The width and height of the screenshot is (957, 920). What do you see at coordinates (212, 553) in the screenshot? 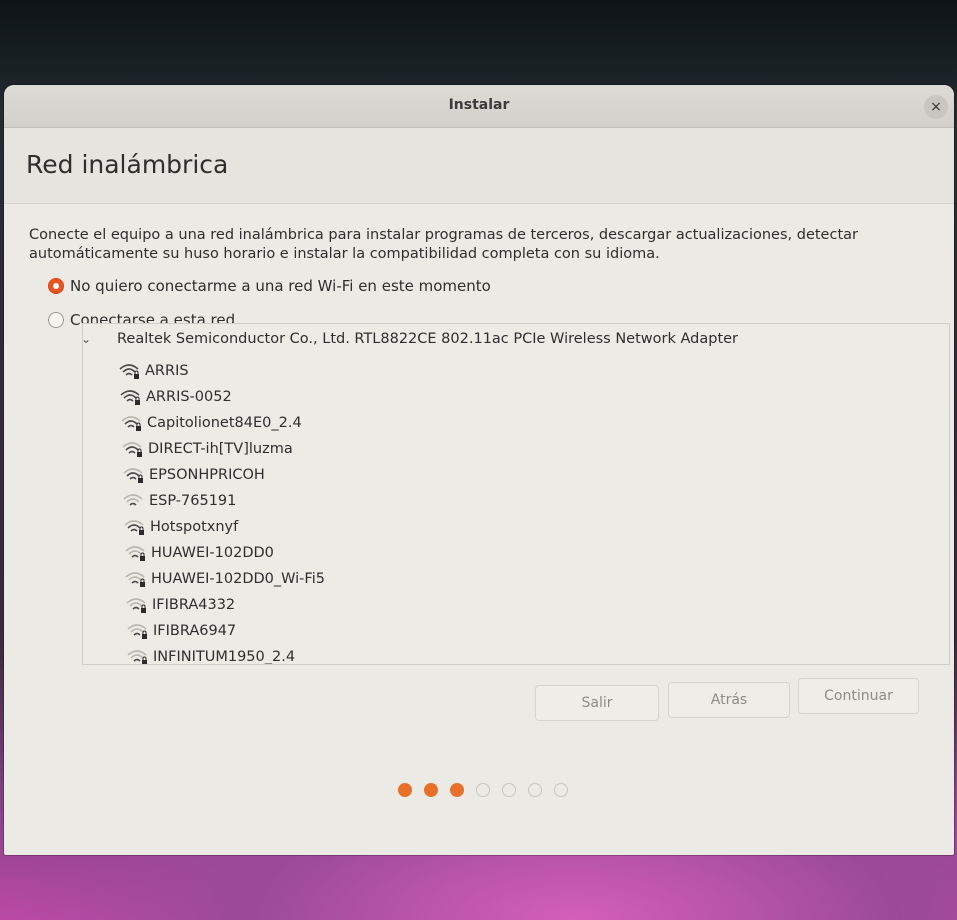
I see `network-ssid: HUAWEI-102DD0` at bounding box center [212, 553].